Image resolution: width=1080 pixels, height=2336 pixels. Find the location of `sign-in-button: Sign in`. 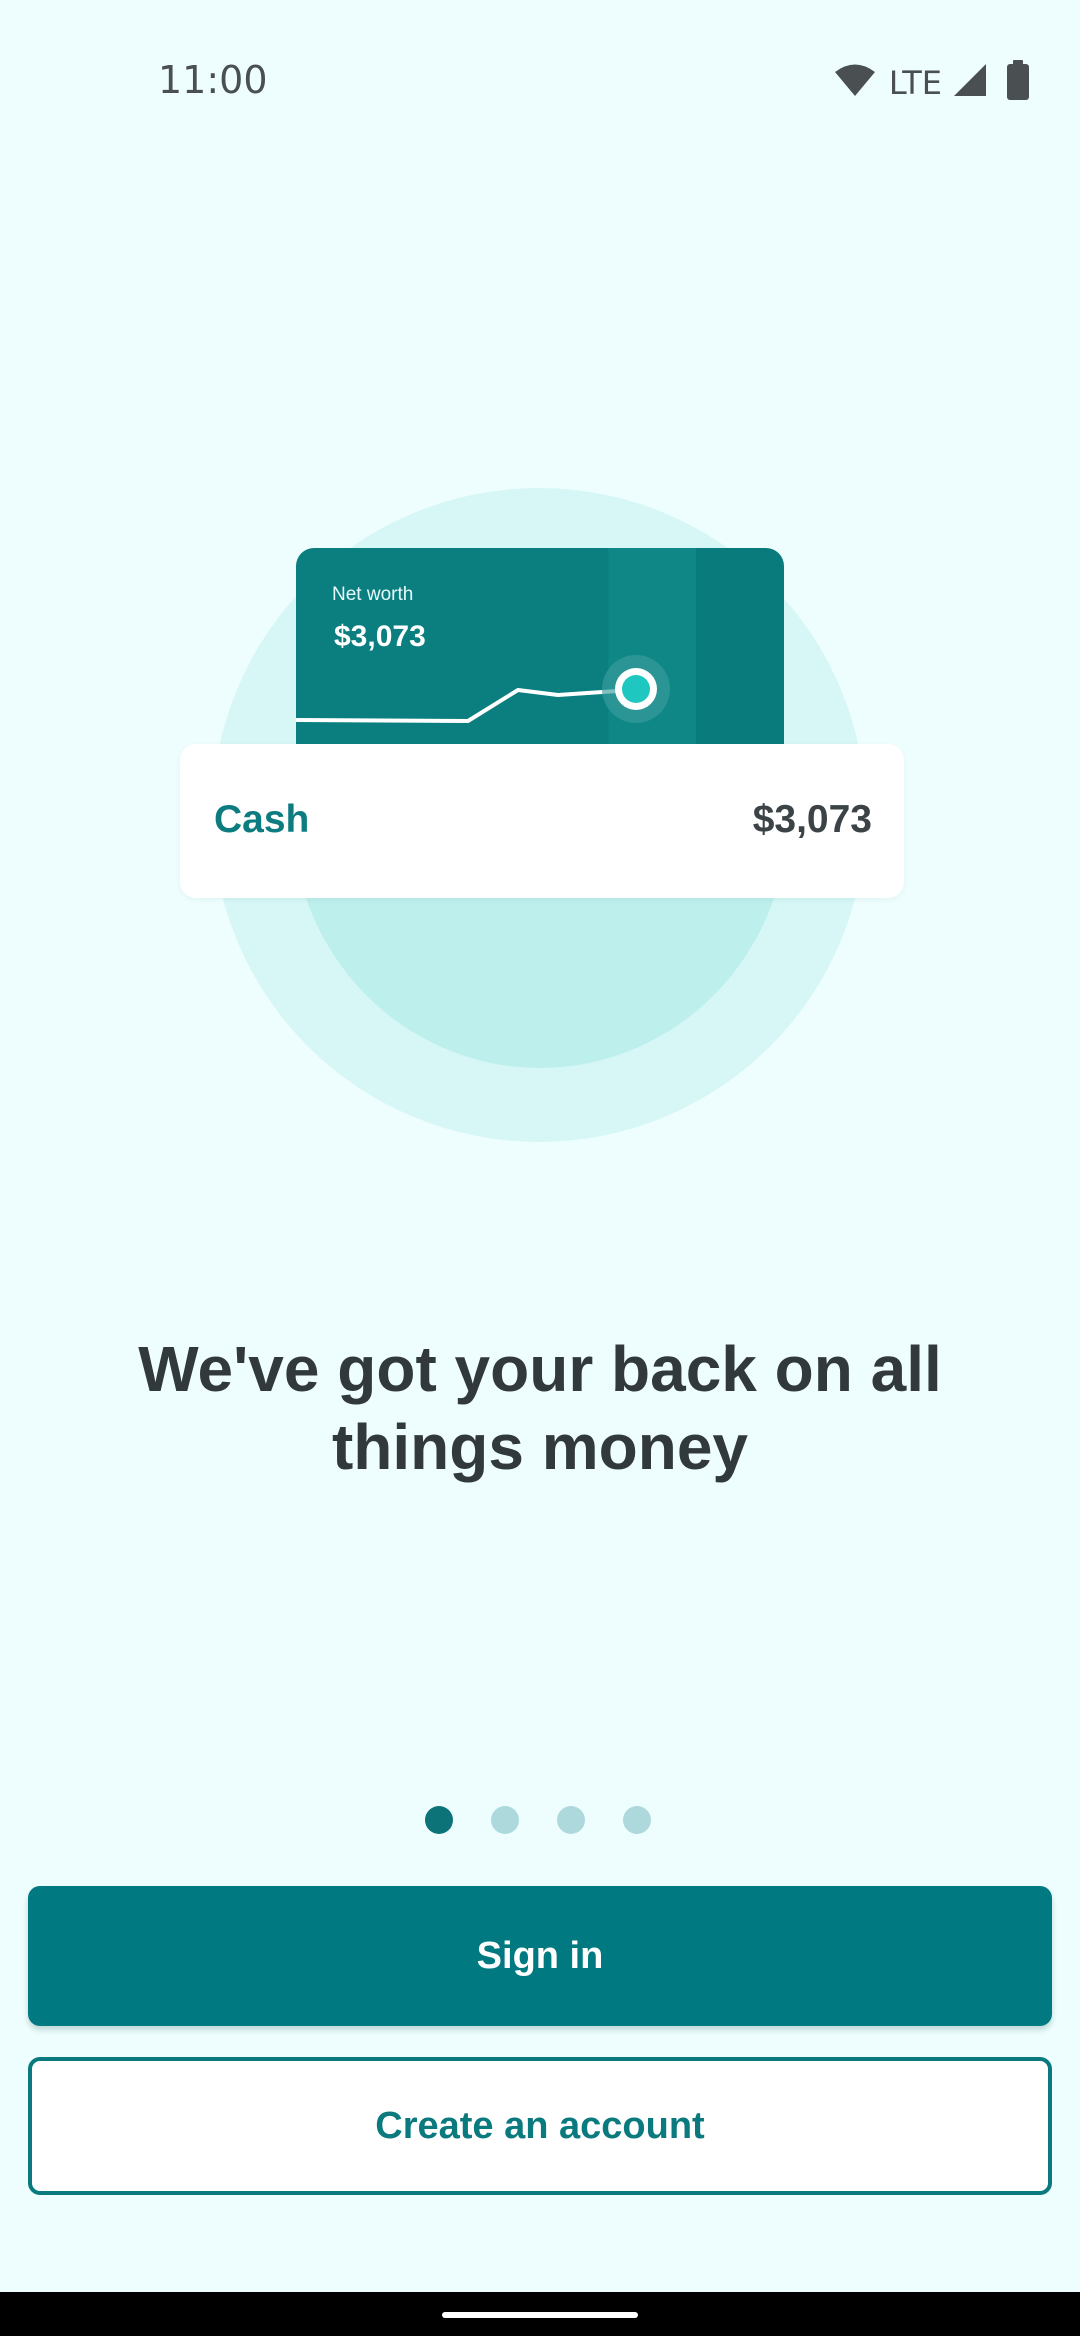

sign-in-button: Sign in is located at coordinates (540, 1956).